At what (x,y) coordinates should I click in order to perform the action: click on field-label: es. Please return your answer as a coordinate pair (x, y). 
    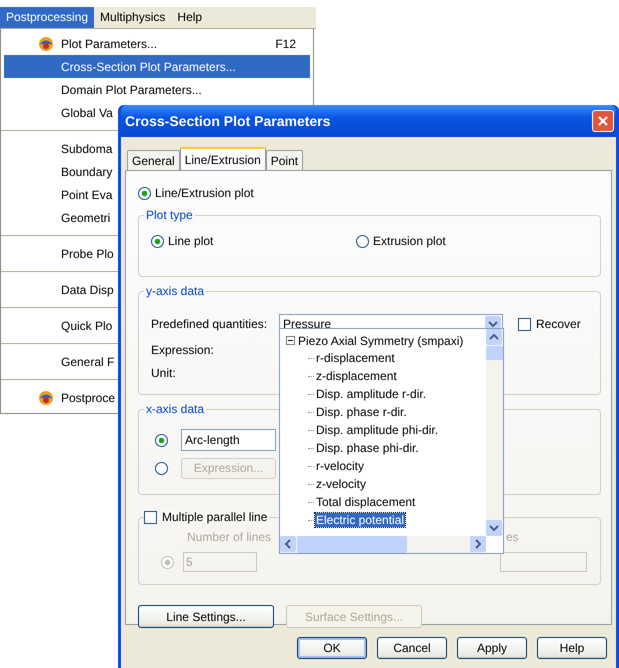
    Looking at the image, I should click on (512, 537).